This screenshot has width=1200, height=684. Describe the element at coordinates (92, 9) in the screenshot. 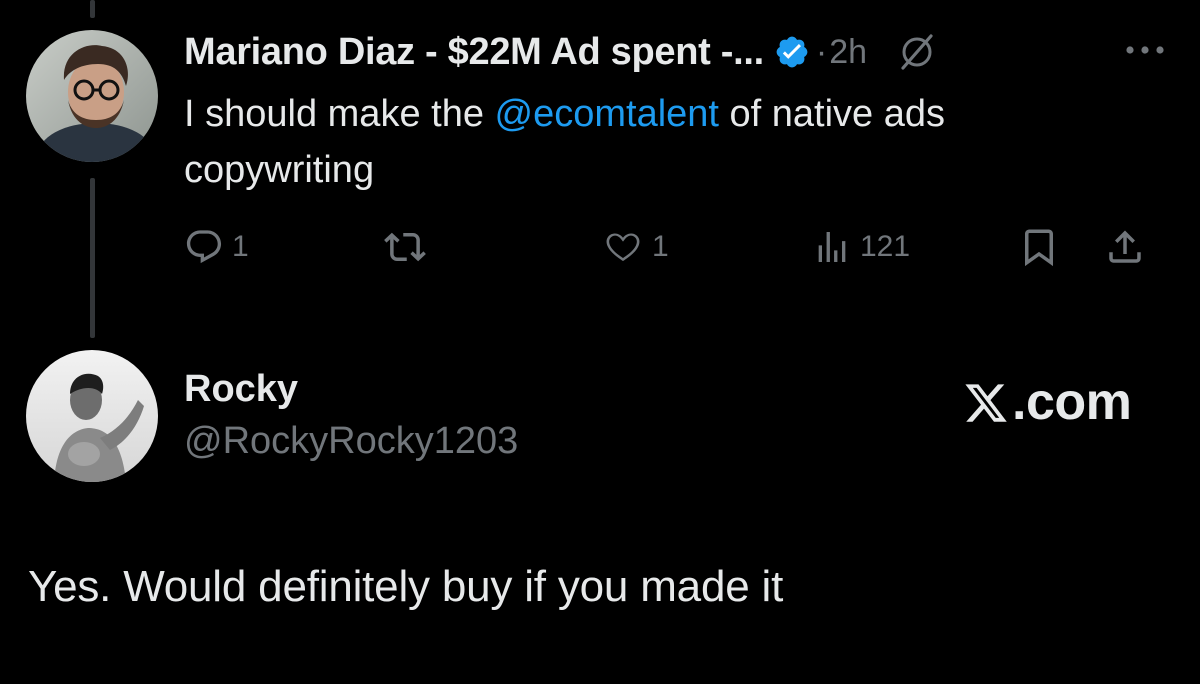

I see `thread-connector-top` at that location.